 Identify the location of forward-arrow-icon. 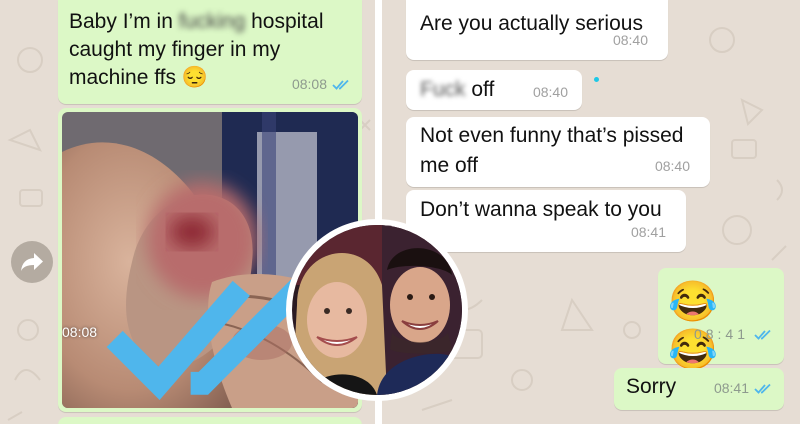
(32, 262).